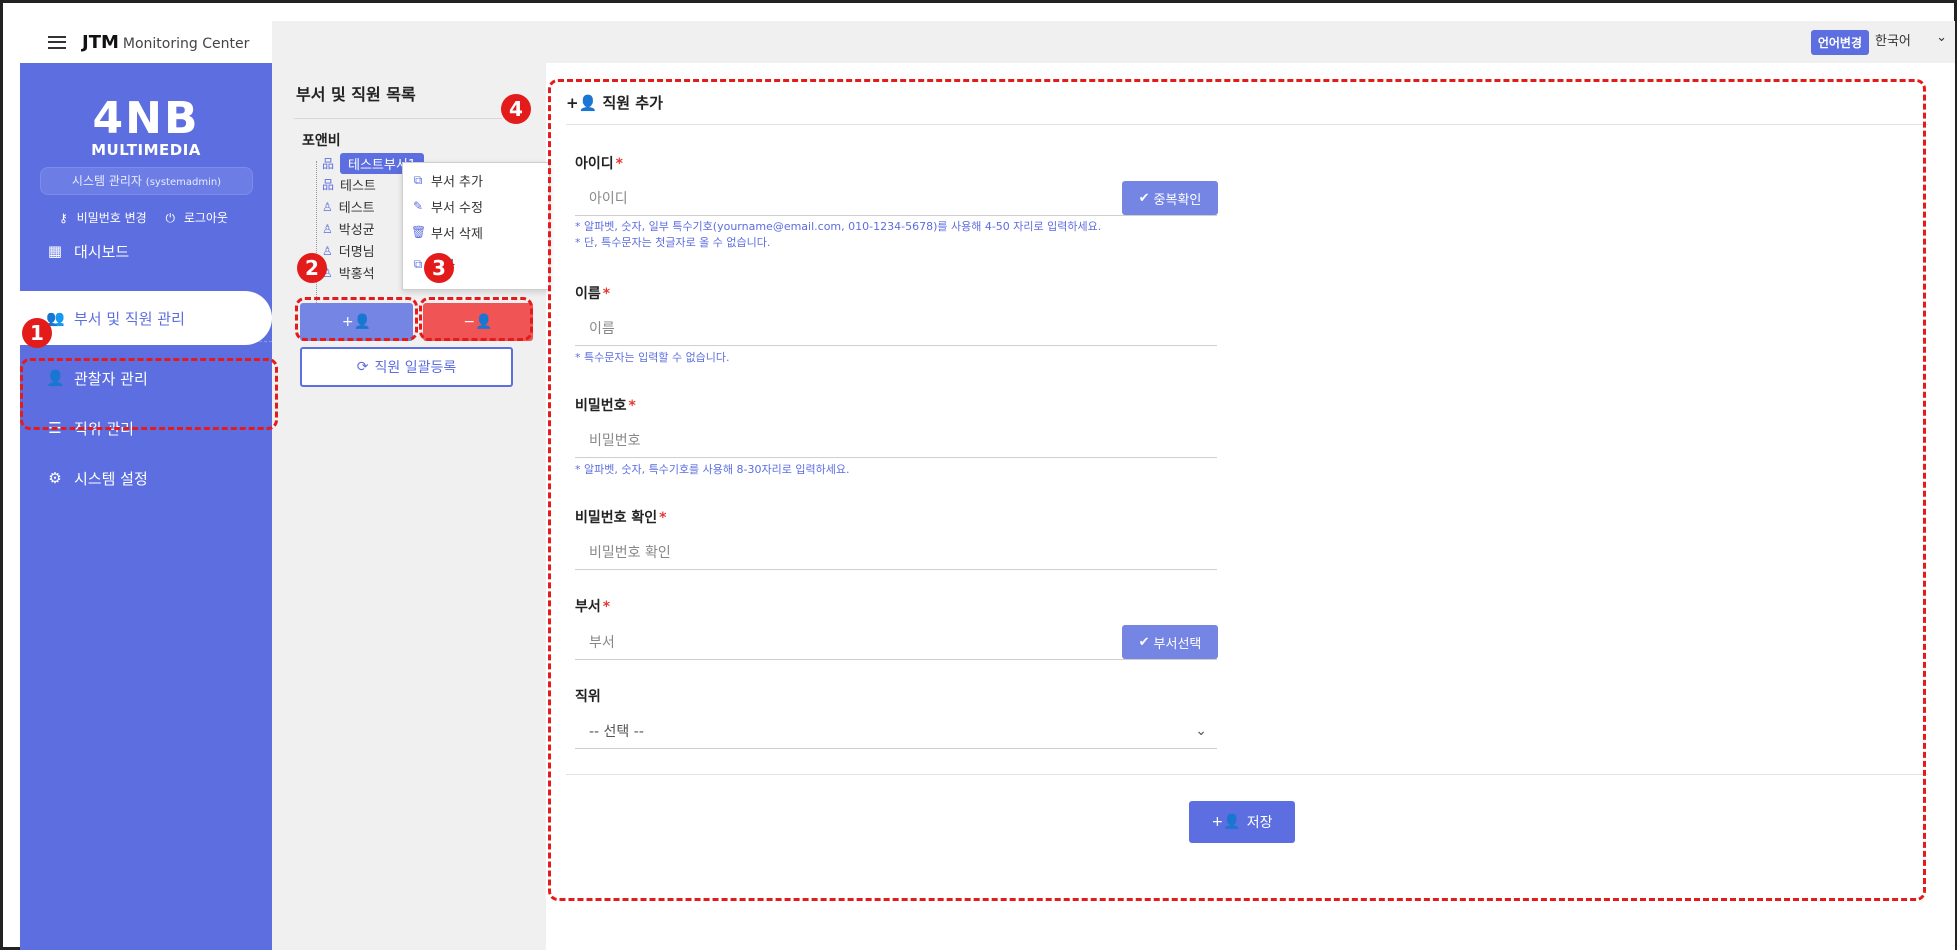 This screenshot has height=950, width=1957. I want to click on language-change-button: 언어변경, so click(1839, 42).